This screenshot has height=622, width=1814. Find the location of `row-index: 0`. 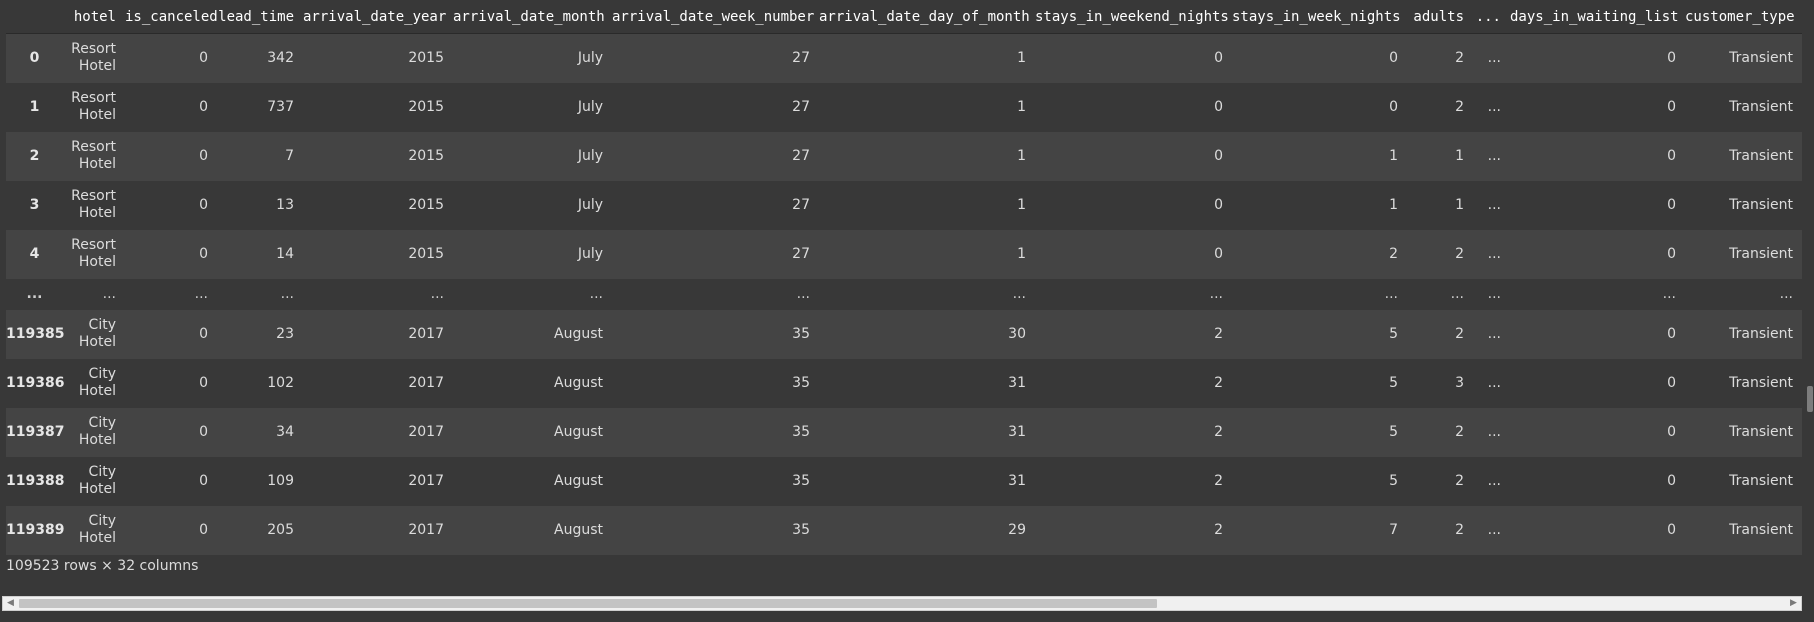

row-index: 0 is located at coordinates (34, 58).